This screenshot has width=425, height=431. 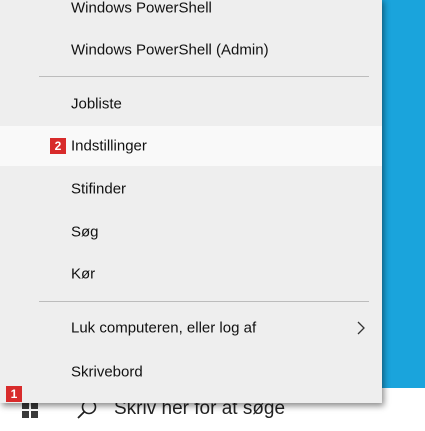 What do you see at coordinates (361, 328) in the screenshot?
I see `chevron-right-icon` at bounding box center [361, 328].